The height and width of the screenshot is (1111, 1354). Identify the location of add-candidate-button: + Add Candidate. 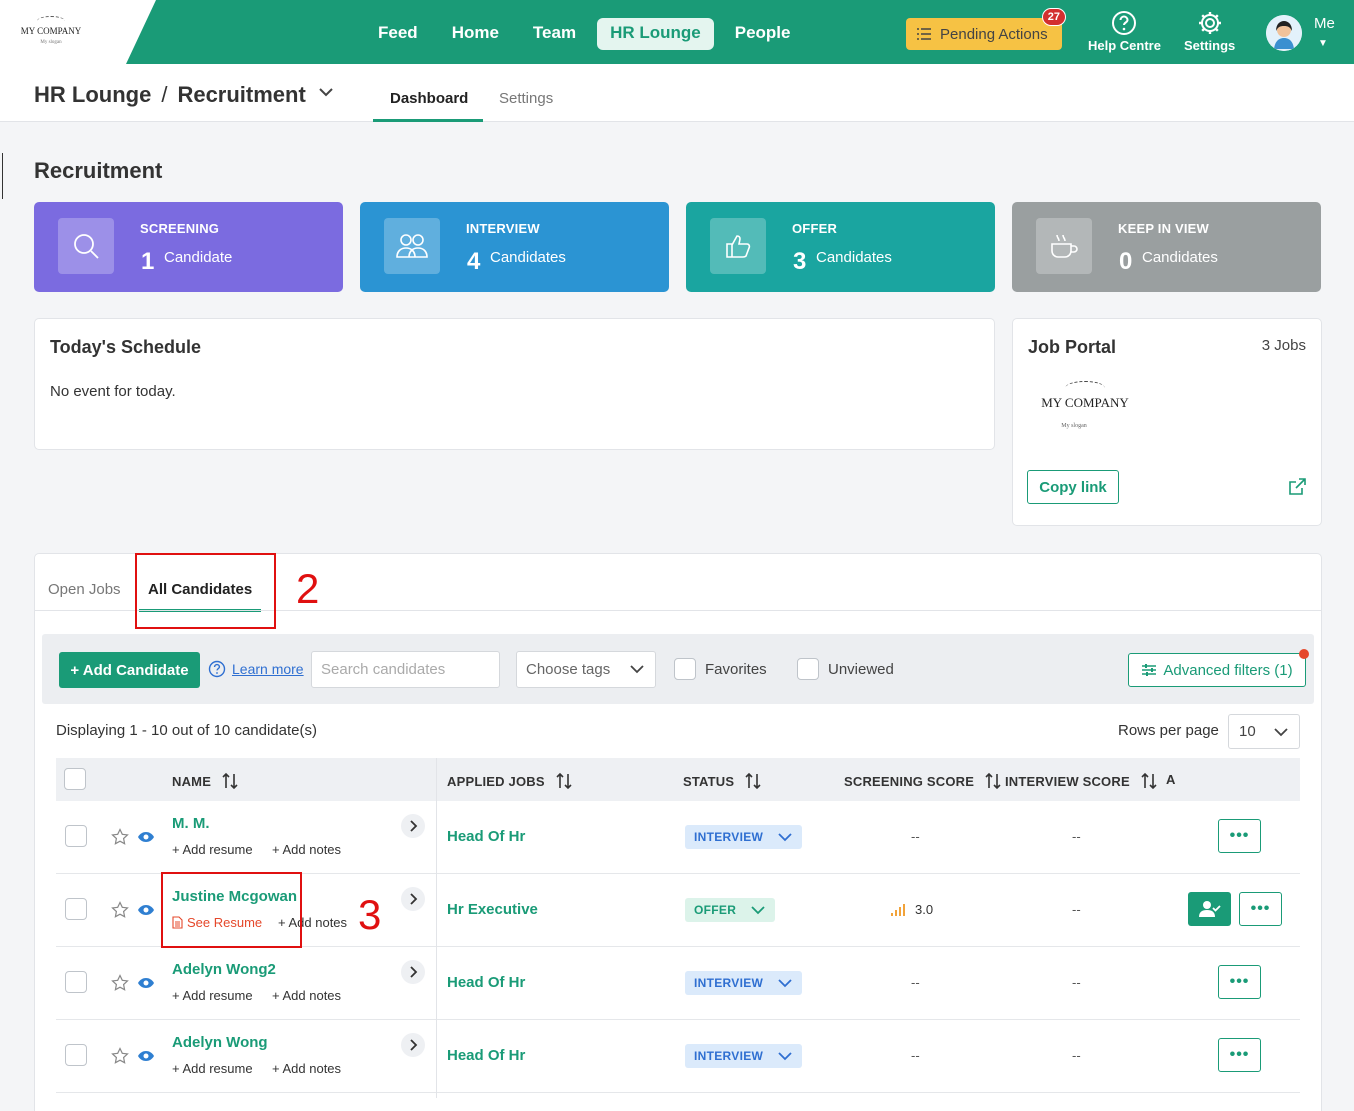
(129, 670).